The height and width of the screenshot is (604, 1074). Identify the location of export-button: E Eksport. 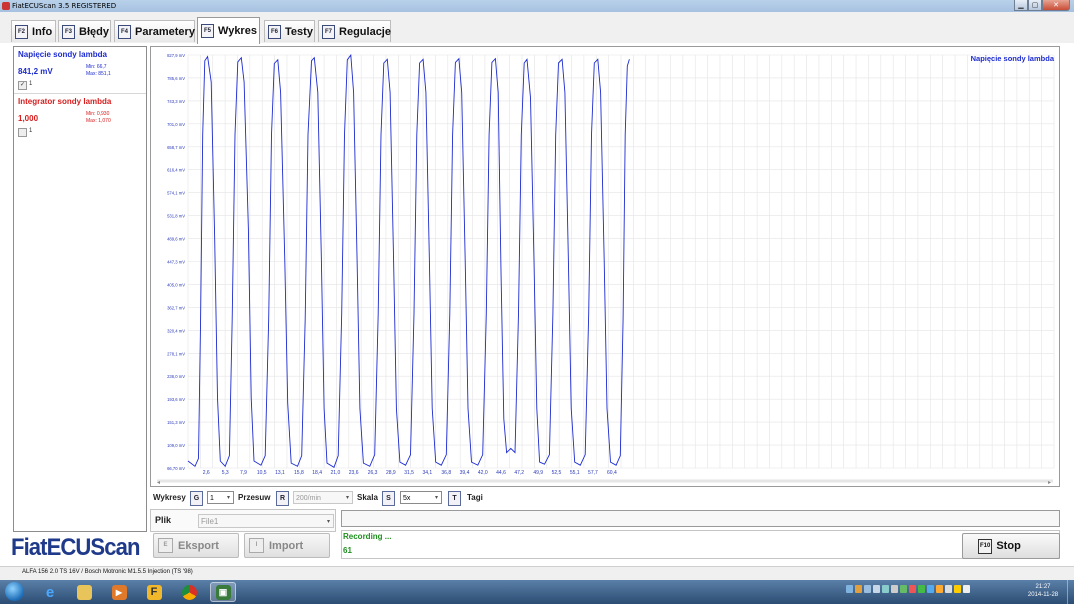
(196, 545).